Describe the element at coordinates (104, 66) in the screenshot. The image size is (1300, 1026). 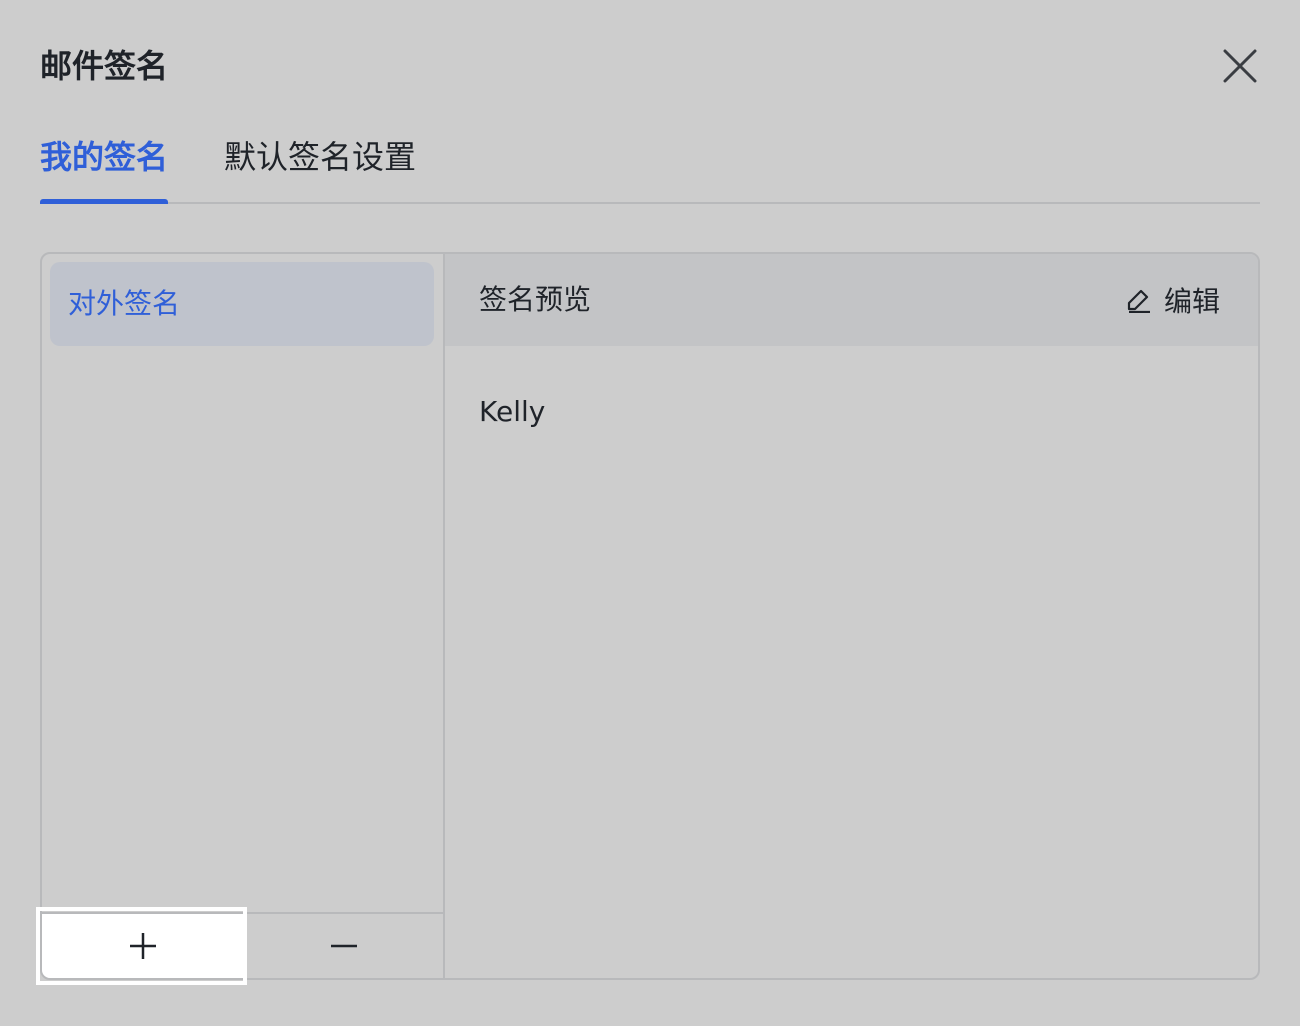
I see `dialog-title: 邮件签名` at that location.